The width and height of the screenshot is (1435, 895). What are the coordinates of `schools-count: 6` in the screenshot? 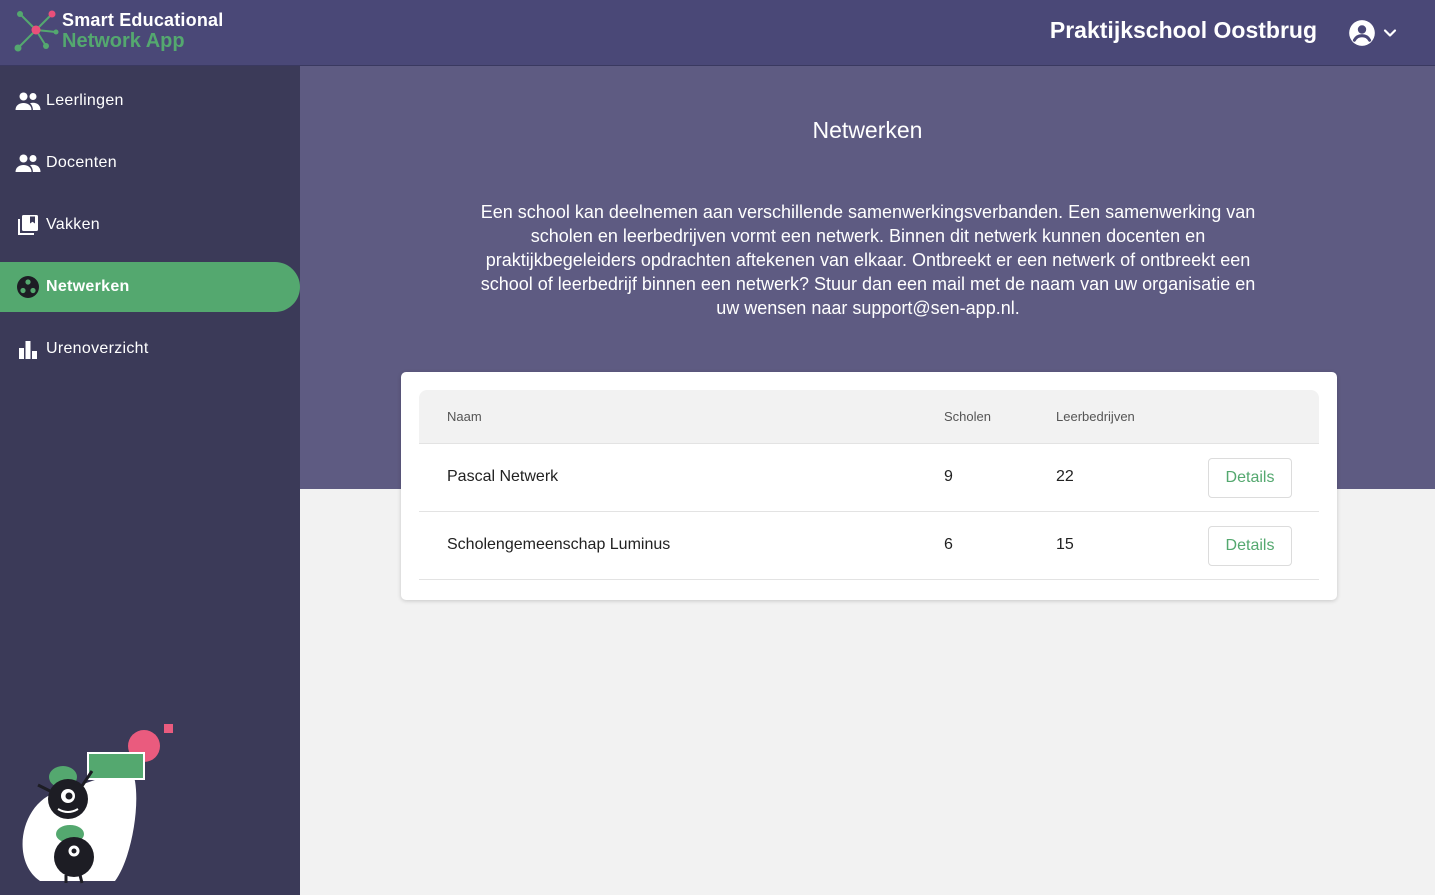 It's located at (948, 544).